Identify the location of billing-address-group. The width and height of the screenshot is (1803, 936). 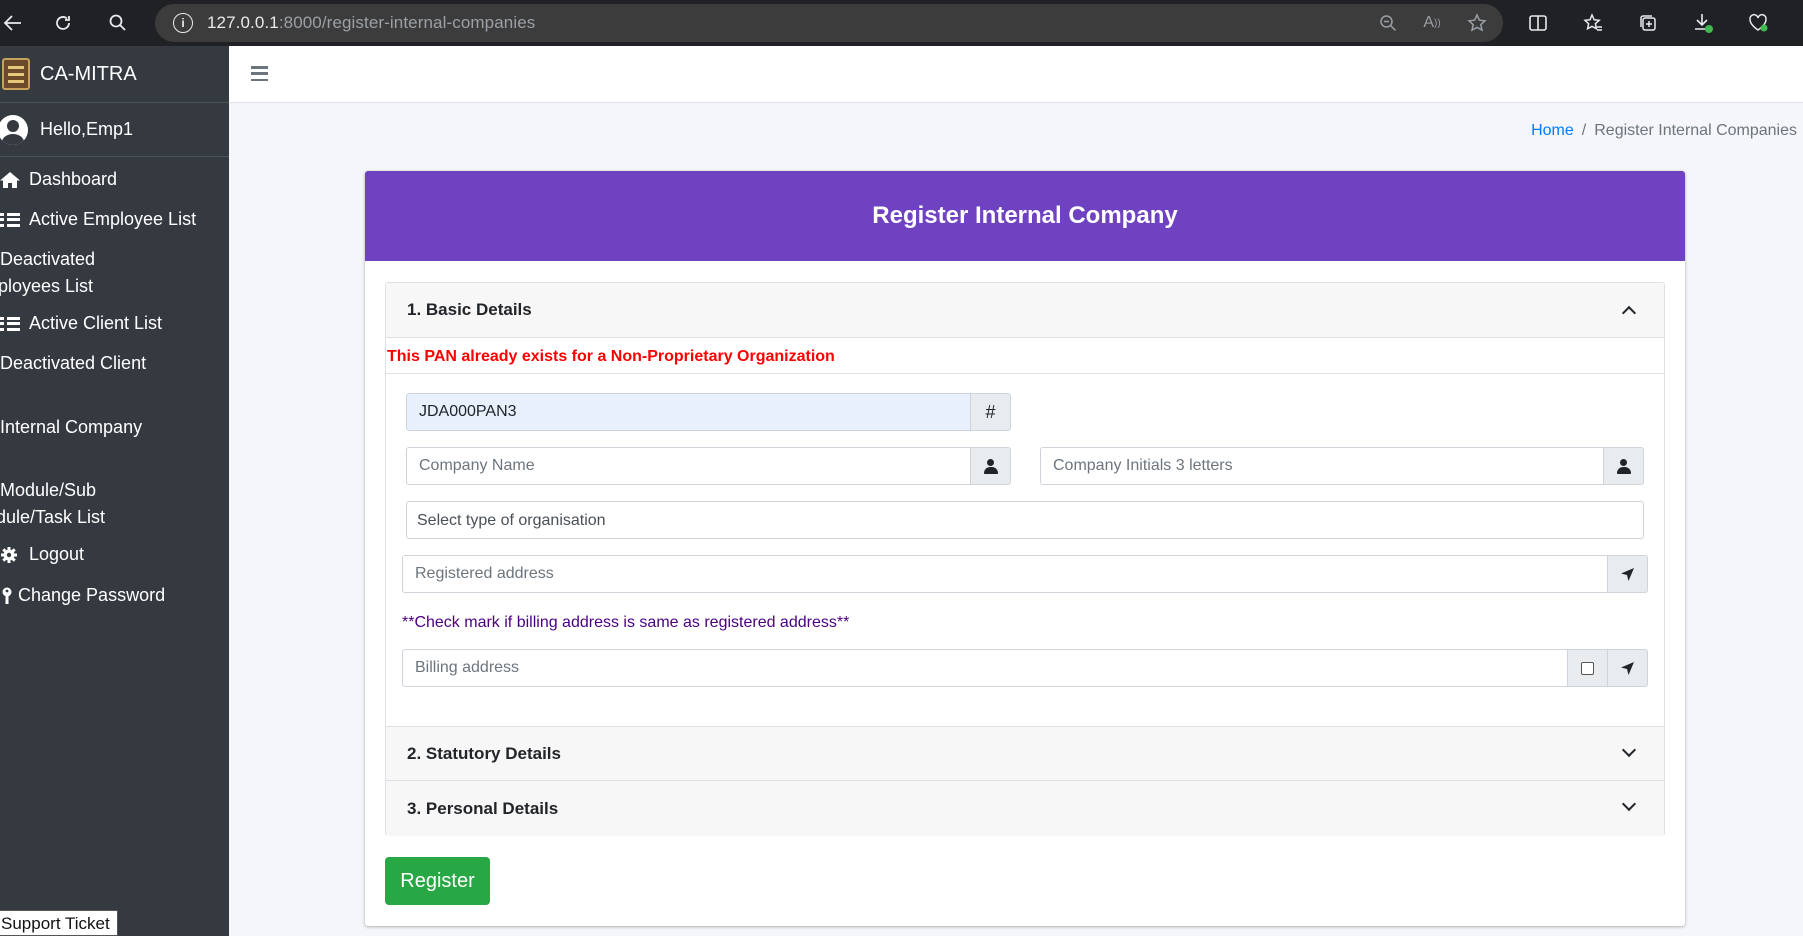
(1025, 668).